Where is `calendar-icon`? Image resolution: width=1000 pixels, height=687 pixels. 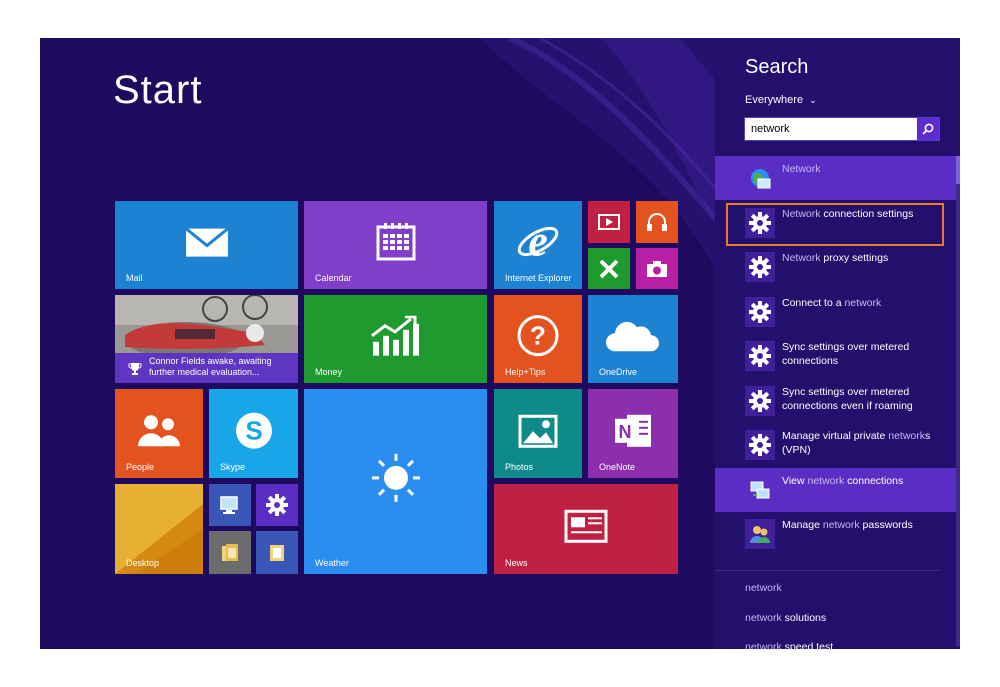 calendar-icon is located at coordinates (395, 241).